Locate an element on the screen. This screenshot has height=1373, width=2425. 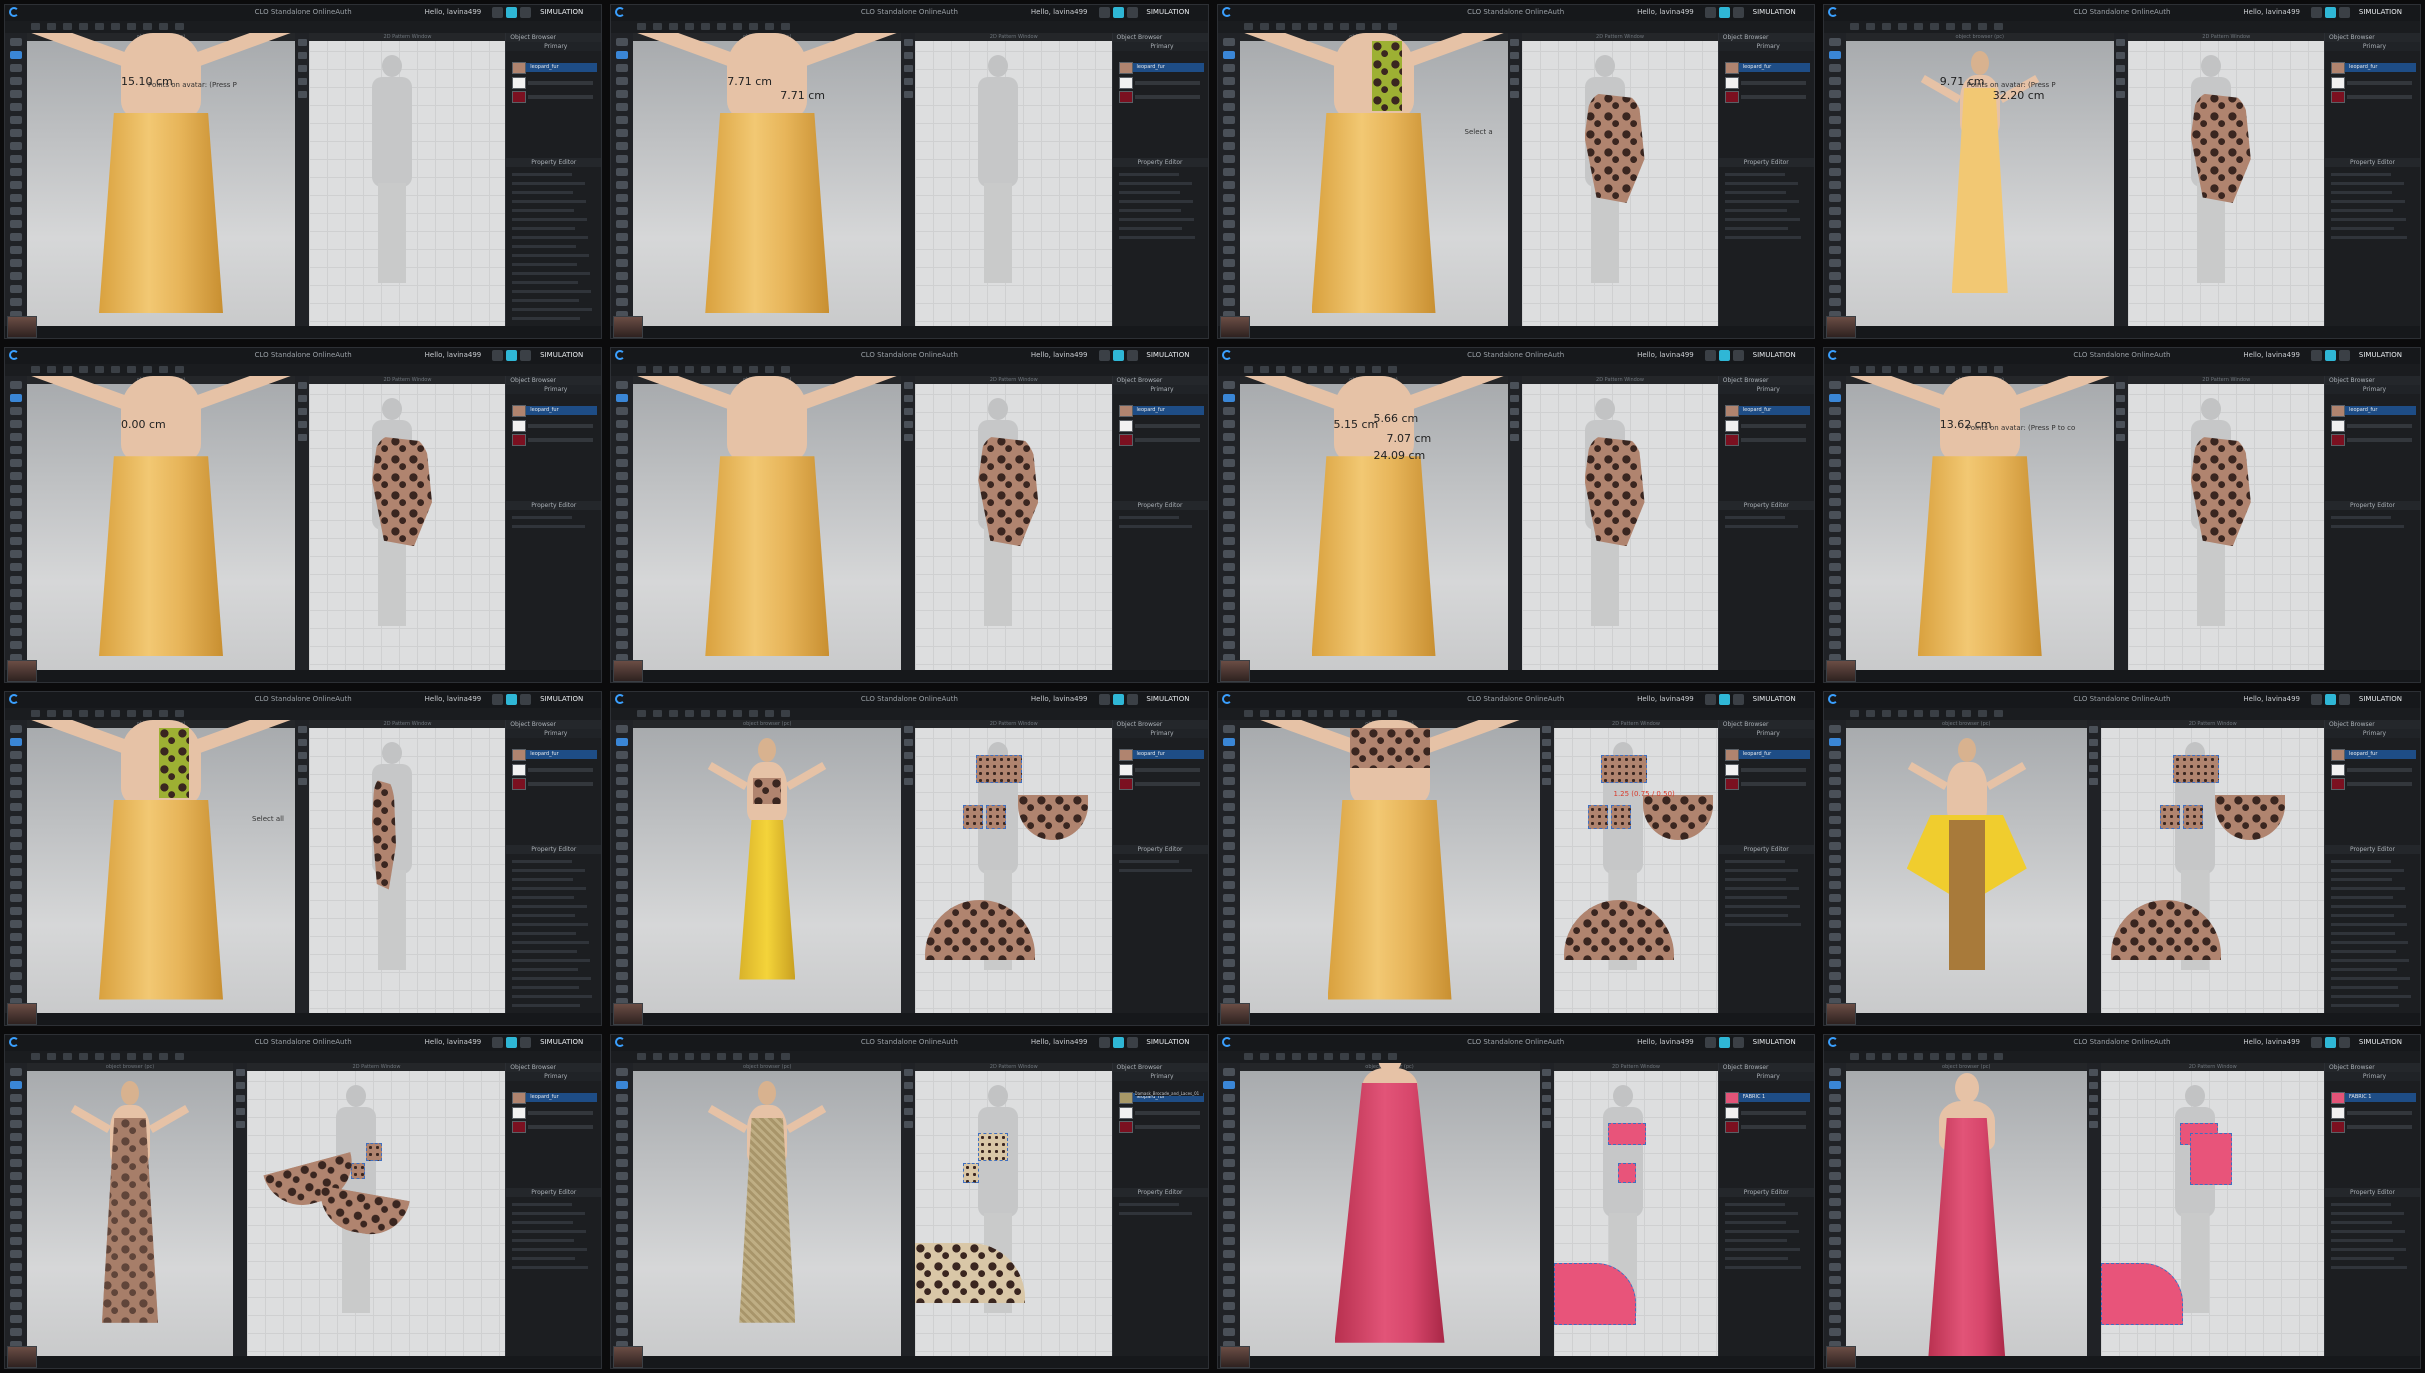
viewport-2d: 2D Pattern Window is located at coordinates (407, 866).